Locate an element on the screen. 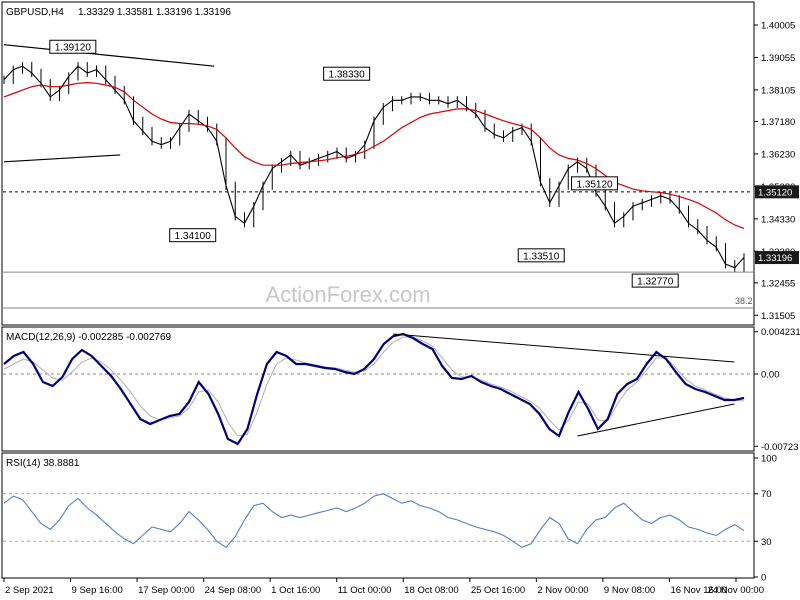 The height and width of the screenshot is (600, 800). macd-title: MACD(12,26,9) -0.002285 -0.002769 is located at coordinates (89, 337).